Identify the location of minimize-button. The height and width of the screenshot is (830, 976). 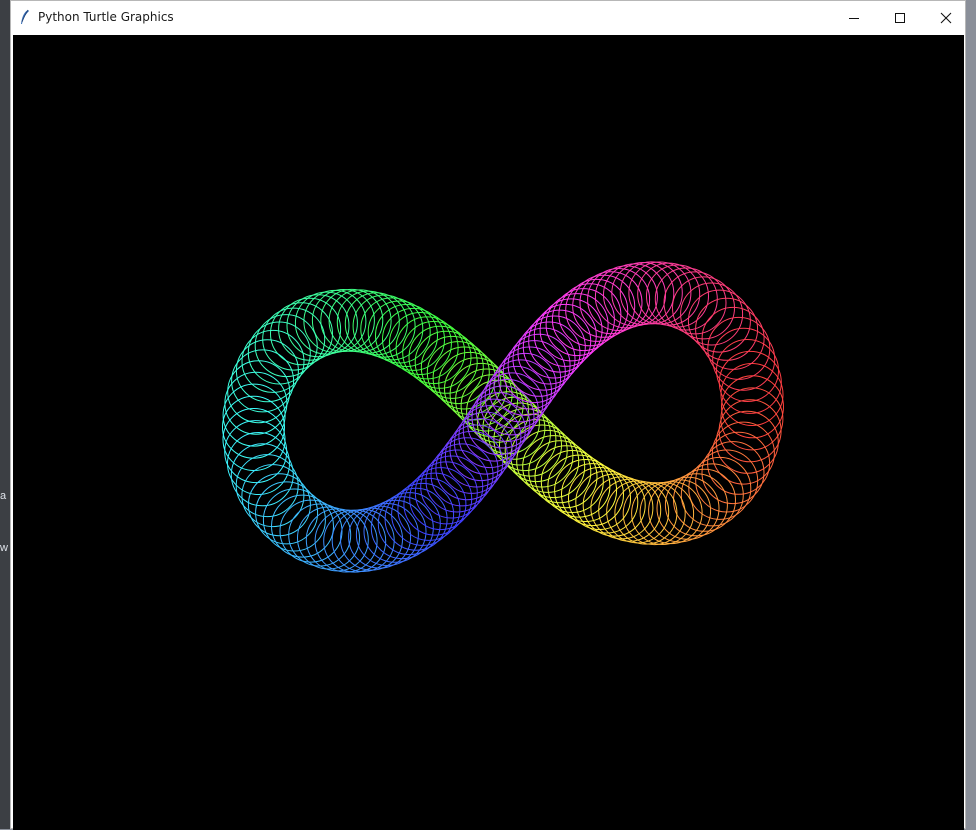
(854, 17).